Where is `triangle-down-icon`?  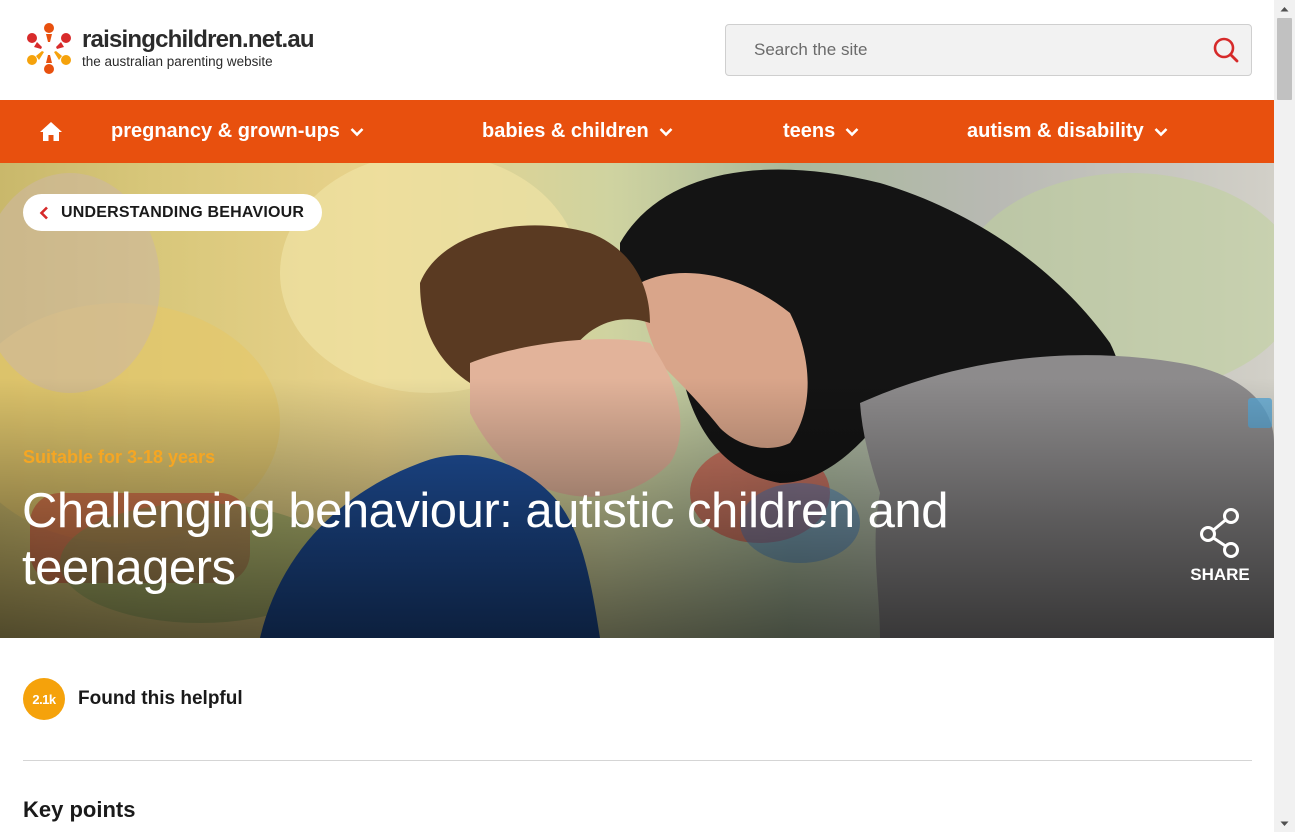 triangle-down-icon is located at coordinates (1284, 823).